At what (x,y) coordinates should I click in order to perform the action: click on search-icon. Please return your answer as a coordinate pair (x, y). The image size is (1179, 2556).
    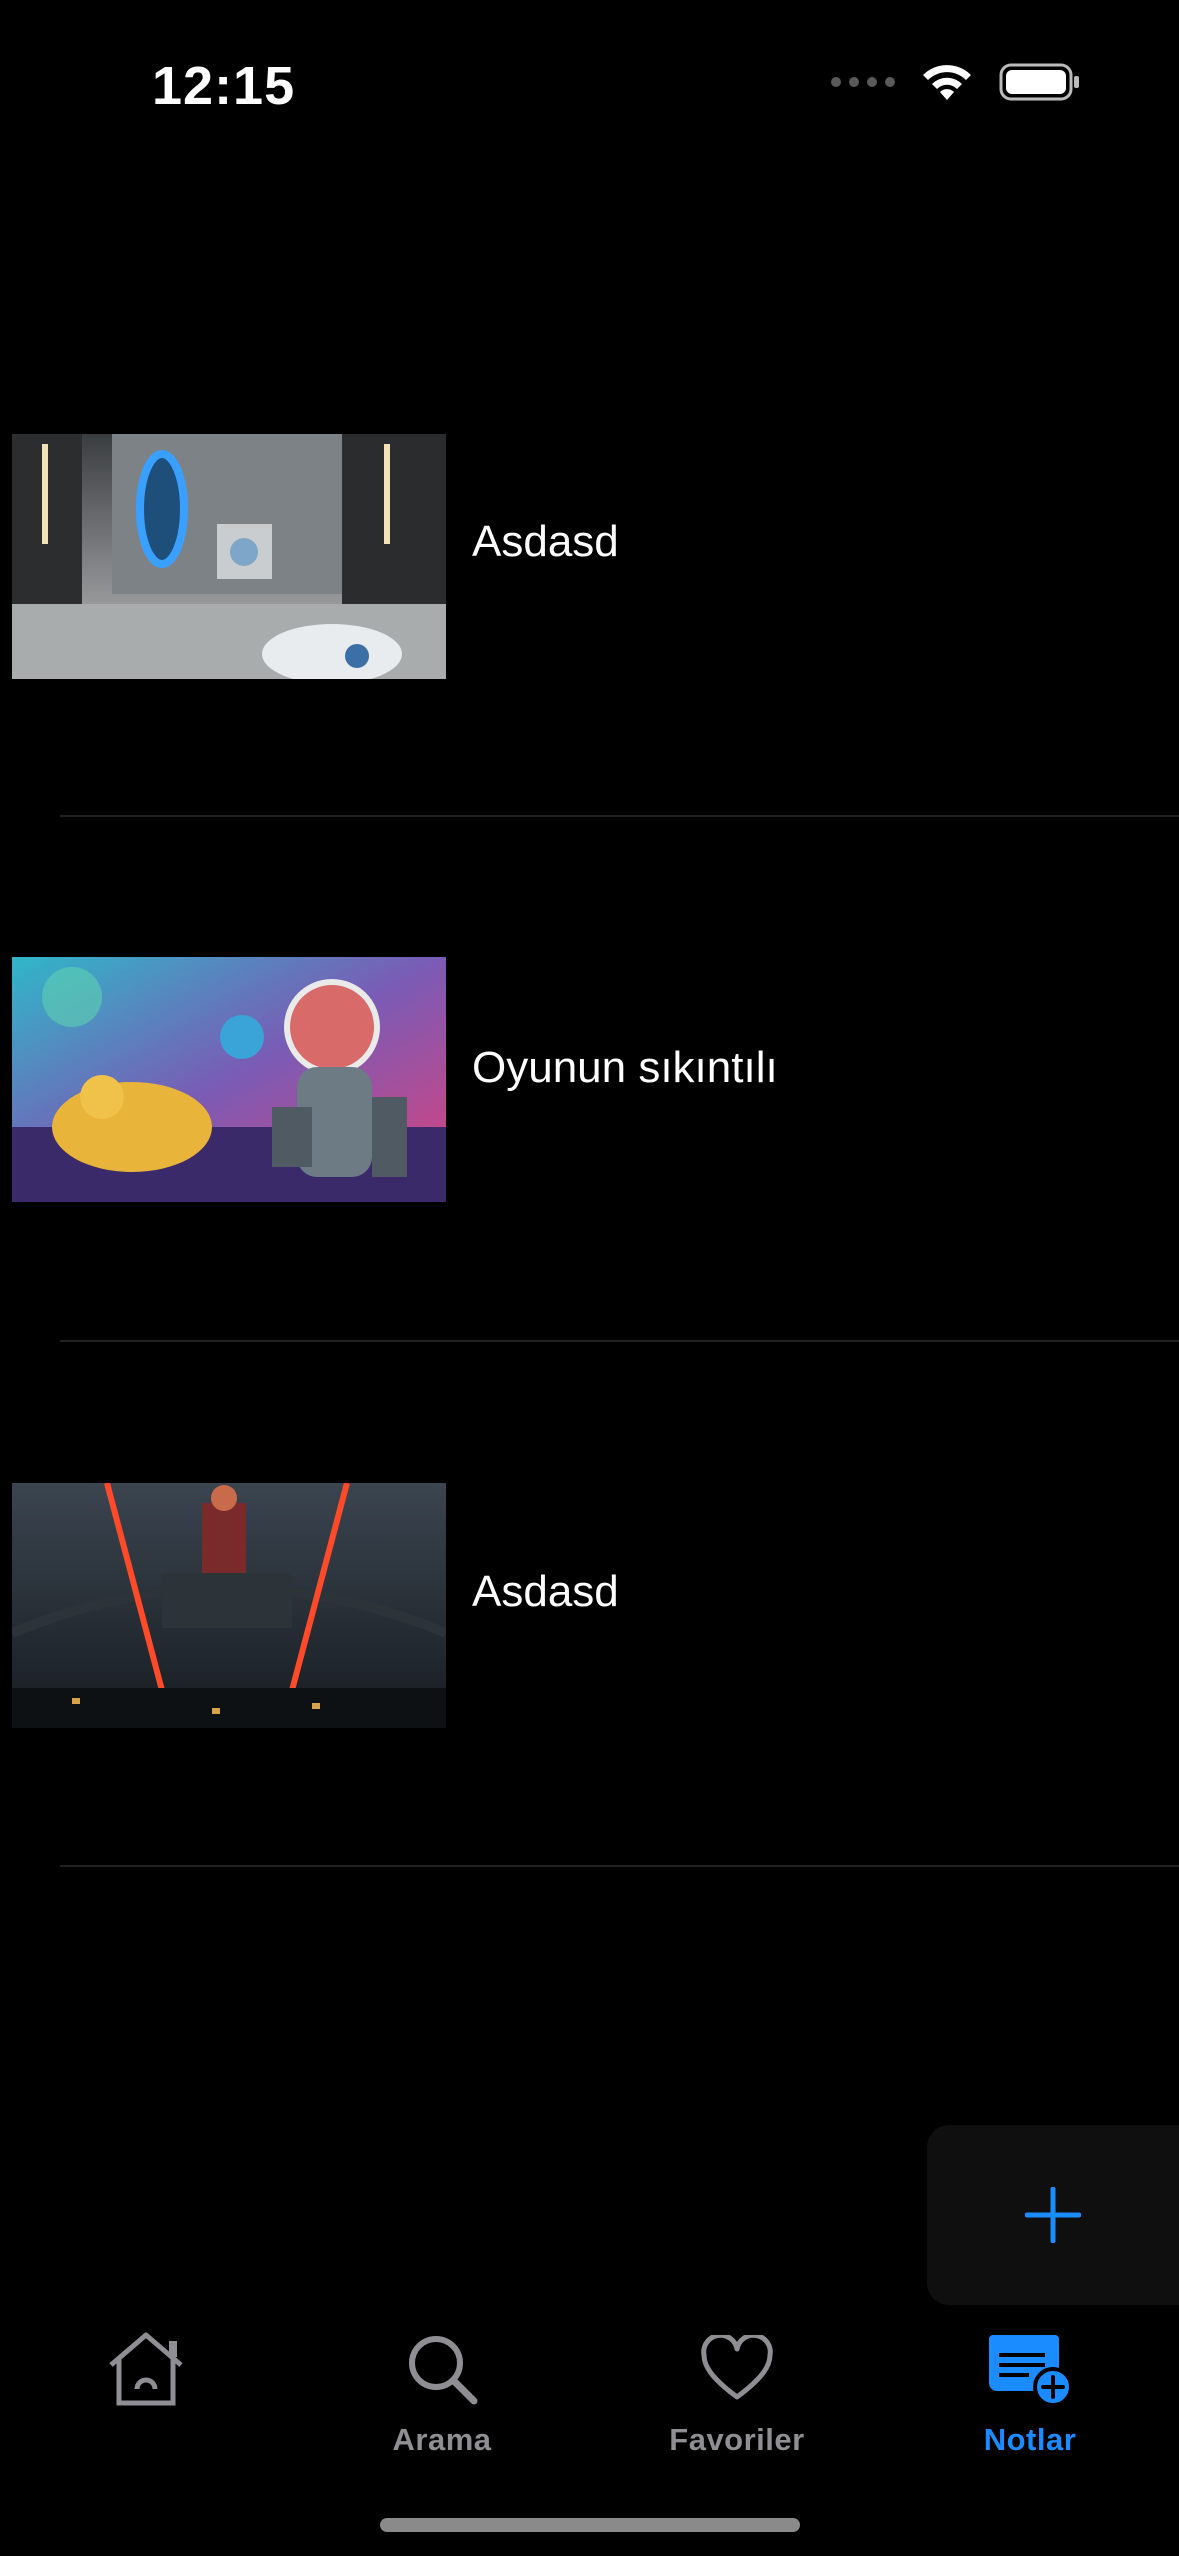
    Looking at the image, I should click on (442, 2369).